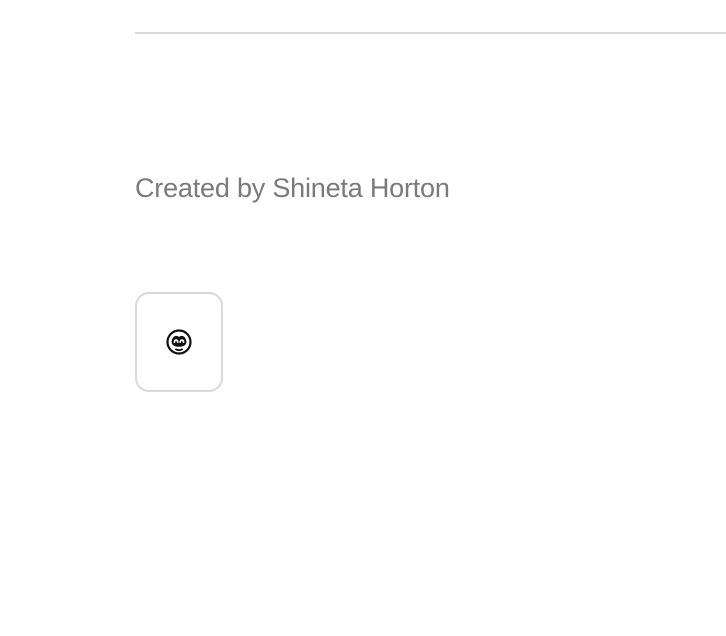 The image size is (726, 636). Describe the element at coordinates (292, 188) in the screenshot. I see `creator-credit: Created by Shineta Horton` at that location.